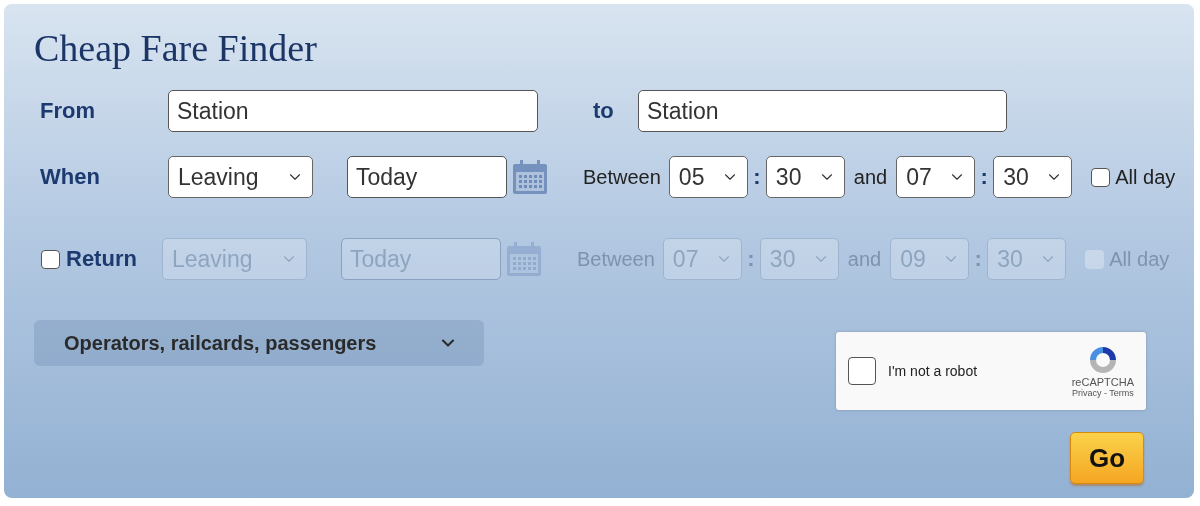 This screenshot has height=506, width=1200. Describe the element at coordinates (708, 177) in the screenshot. I see `dropdown: 05` at that location.